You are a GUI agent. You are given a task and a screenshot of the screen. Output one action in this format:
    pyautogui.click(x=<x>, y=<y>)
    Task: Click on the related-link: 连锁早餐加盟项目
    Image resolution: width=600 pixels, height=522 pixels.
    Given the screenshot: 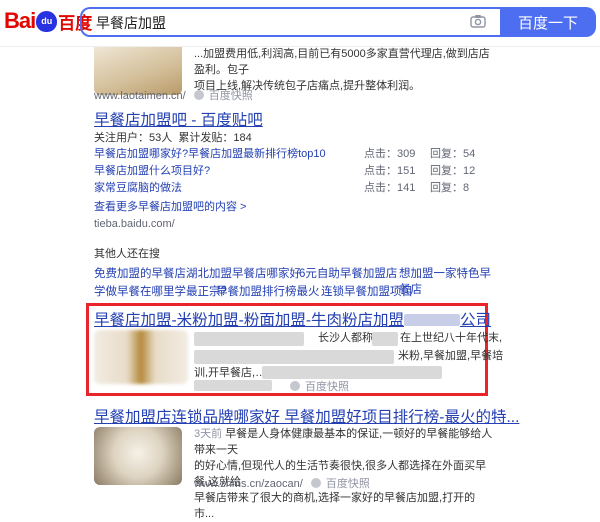 What is the action you would take?
    pyautogui.click(x=367, y=291)
    